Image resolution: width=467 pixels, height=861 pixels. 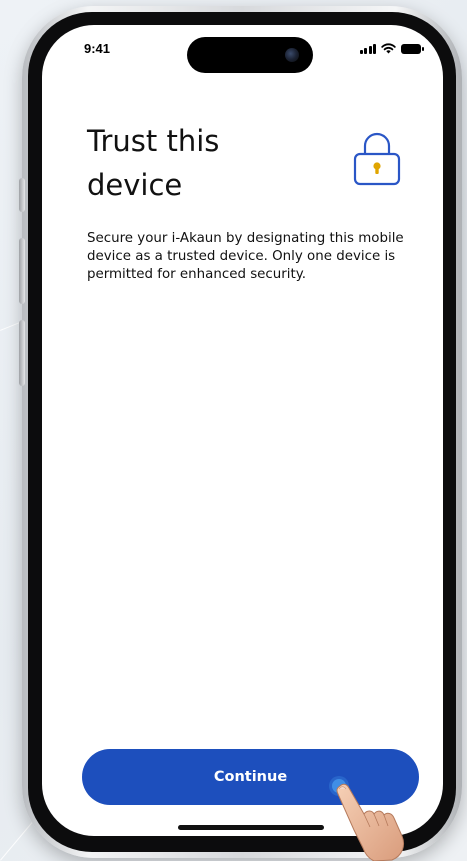 I want to click on pointing-hand-icon, so click(x=370, y=822).